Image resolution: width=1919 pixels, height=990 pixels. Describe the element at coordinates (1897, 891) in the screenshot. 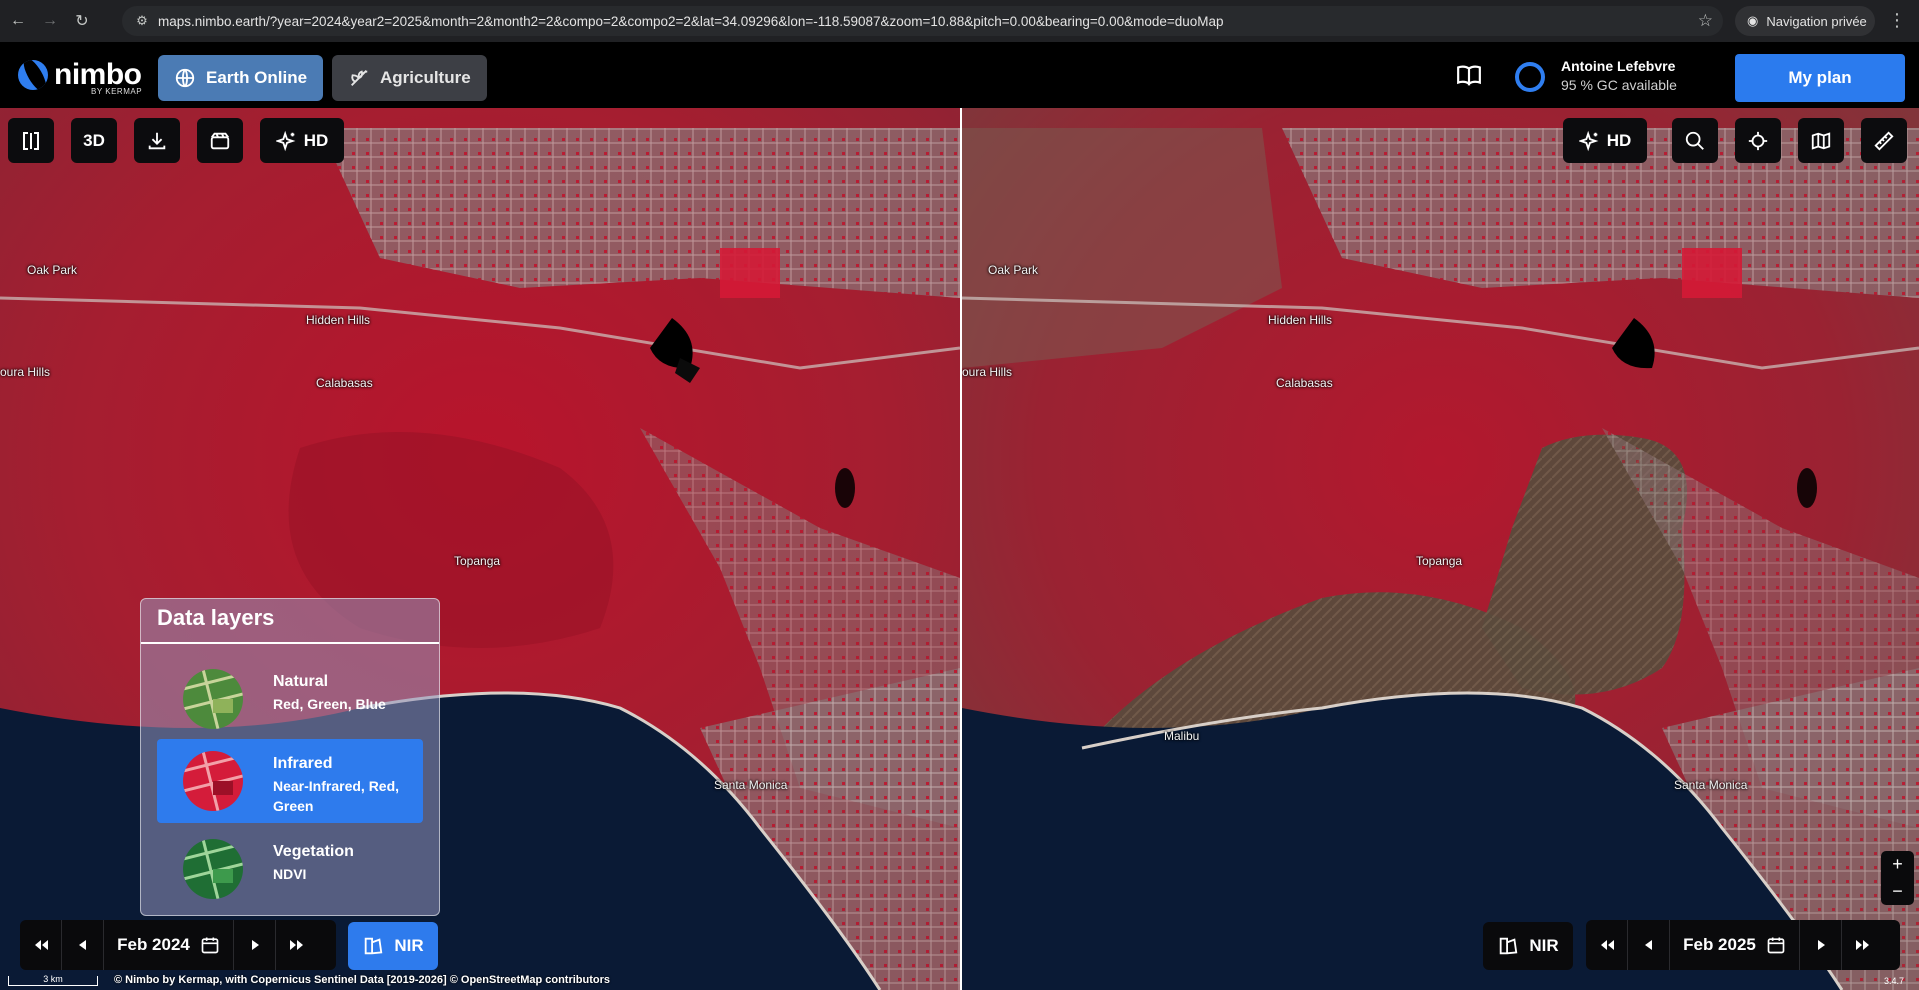

I see `zoom-out-button: −` at that location.